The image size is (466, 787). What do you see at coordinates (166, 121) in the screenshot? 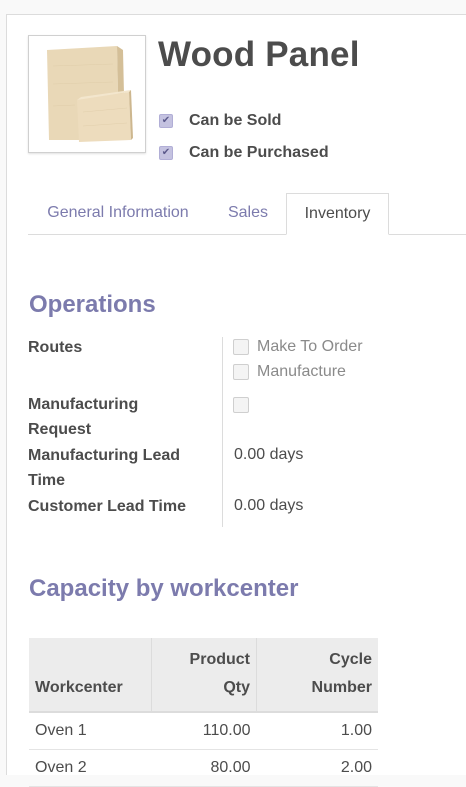
I see `can-be-sold-checkbox` at bounding box center [166, 121].